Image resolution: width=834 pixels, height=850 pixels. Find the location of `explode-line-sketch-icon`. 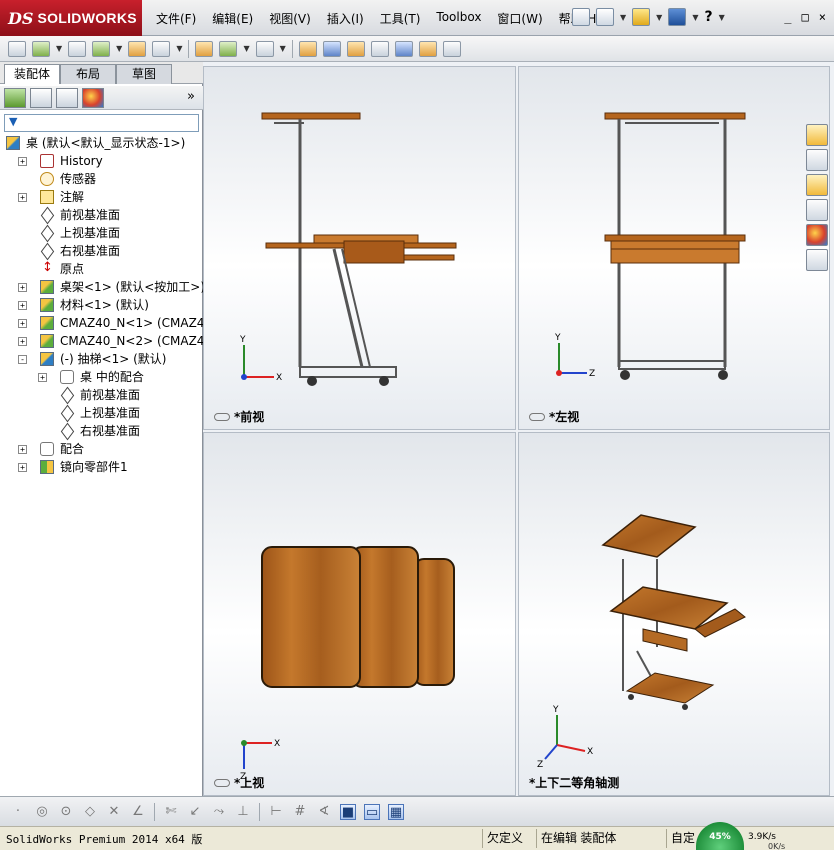

explode-line-sketch-icon is located at coordinates (379, 48).